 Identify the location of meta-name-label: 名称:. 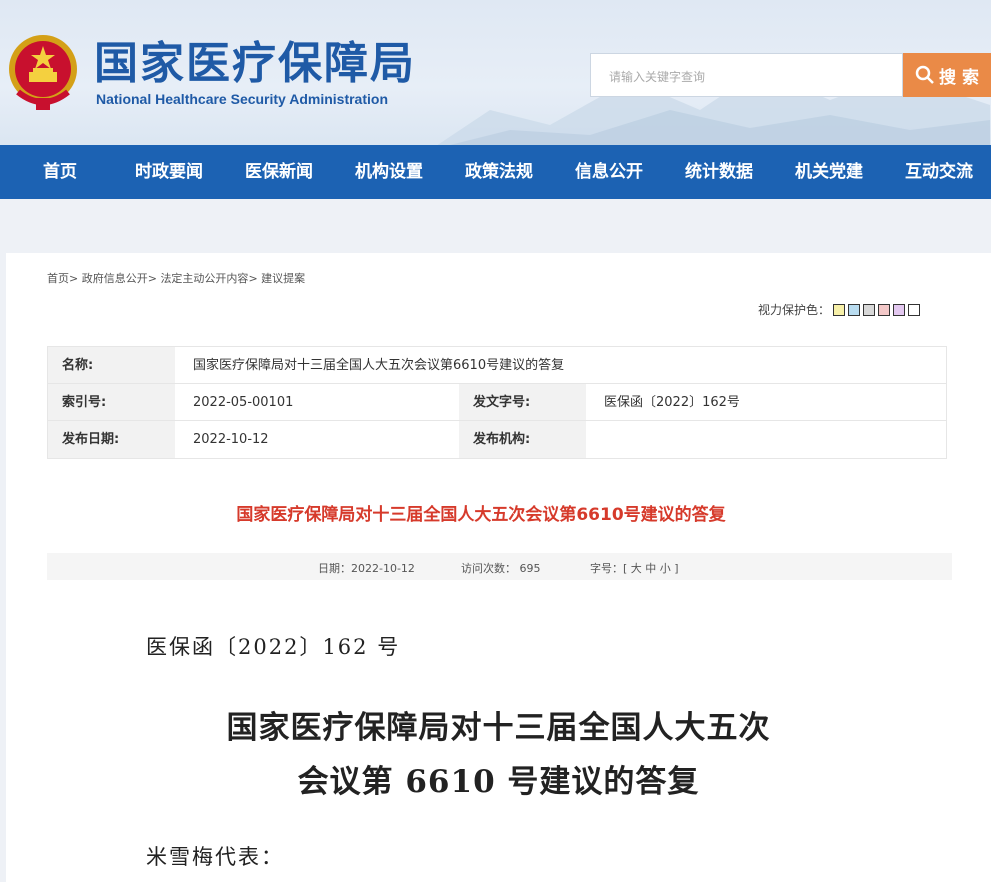
(111, 365).